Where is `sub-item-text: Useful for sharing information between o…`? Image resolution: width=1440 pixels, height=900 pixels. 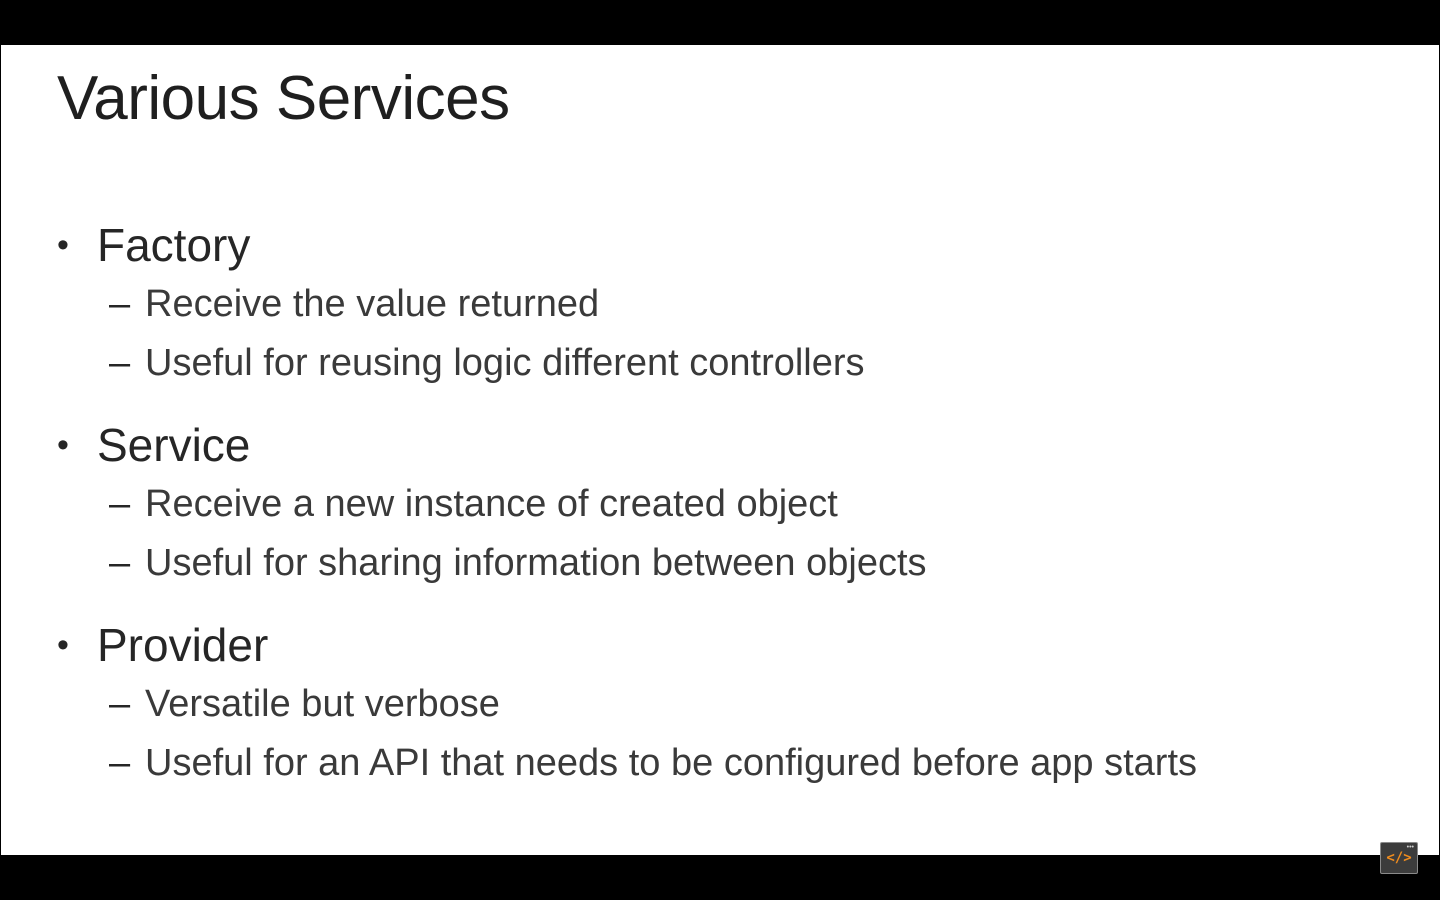
sub-item-text: Useful for sharing information between o… is located at coordinates (536, 563).